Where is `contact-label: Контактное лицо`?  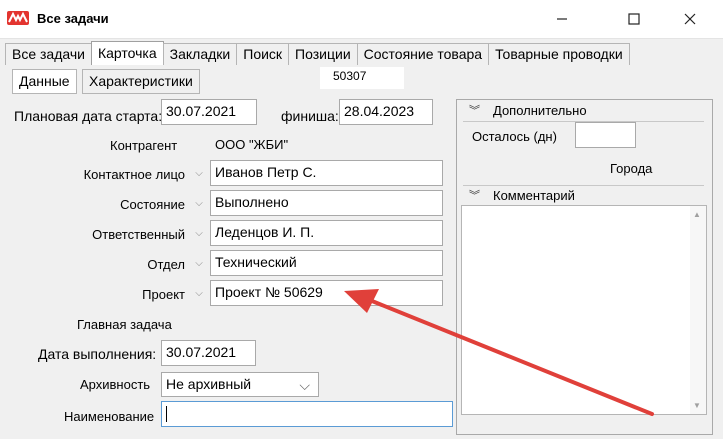
contact-label: Контактное лицо is located at coordinates (134, 174).